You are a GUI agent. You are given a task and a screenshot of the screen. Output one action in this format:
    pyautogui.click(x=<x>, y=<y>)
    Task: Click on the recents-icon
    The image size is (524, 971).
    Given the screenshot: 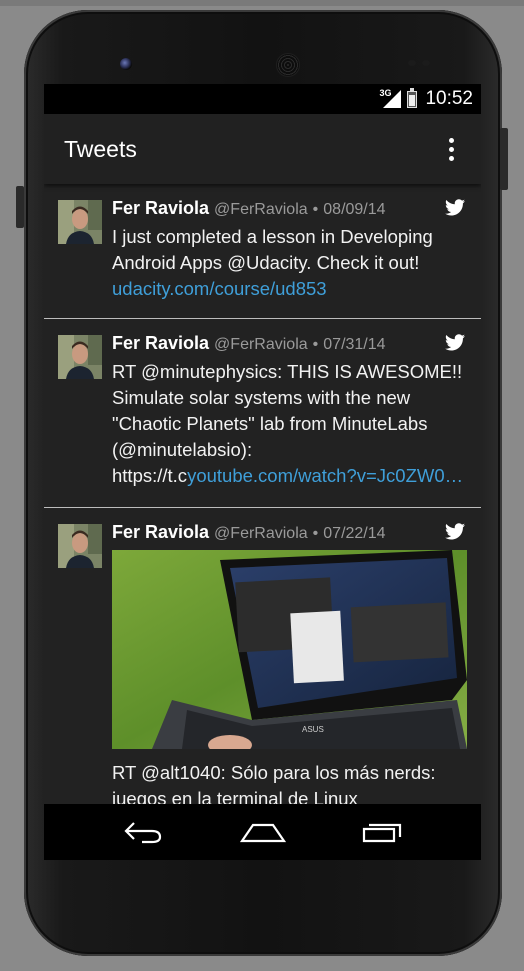 What is the action you would take?
    pyautogui.click(x=382, y=832)
    